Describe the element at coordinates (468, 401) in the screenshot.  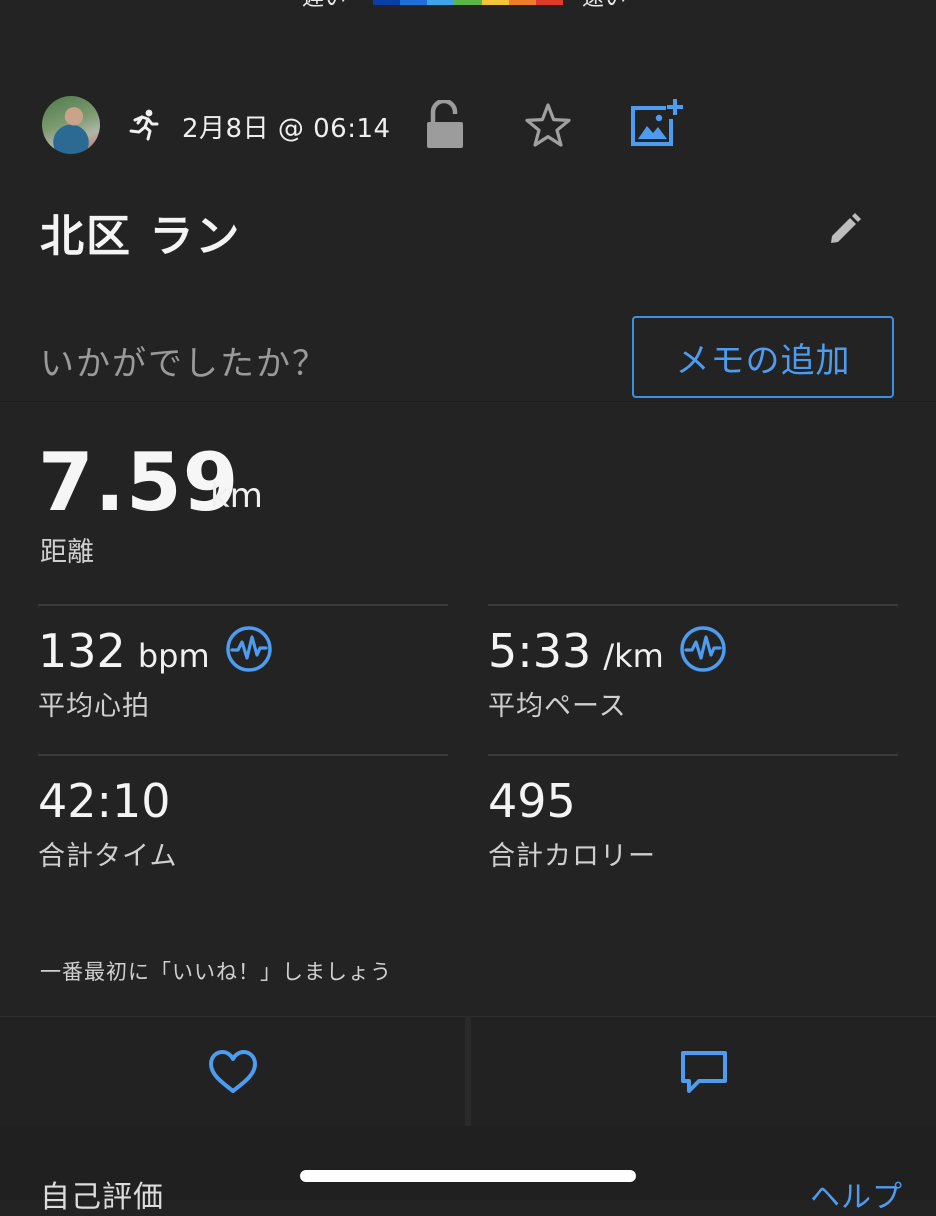
I see `divider` at that location.